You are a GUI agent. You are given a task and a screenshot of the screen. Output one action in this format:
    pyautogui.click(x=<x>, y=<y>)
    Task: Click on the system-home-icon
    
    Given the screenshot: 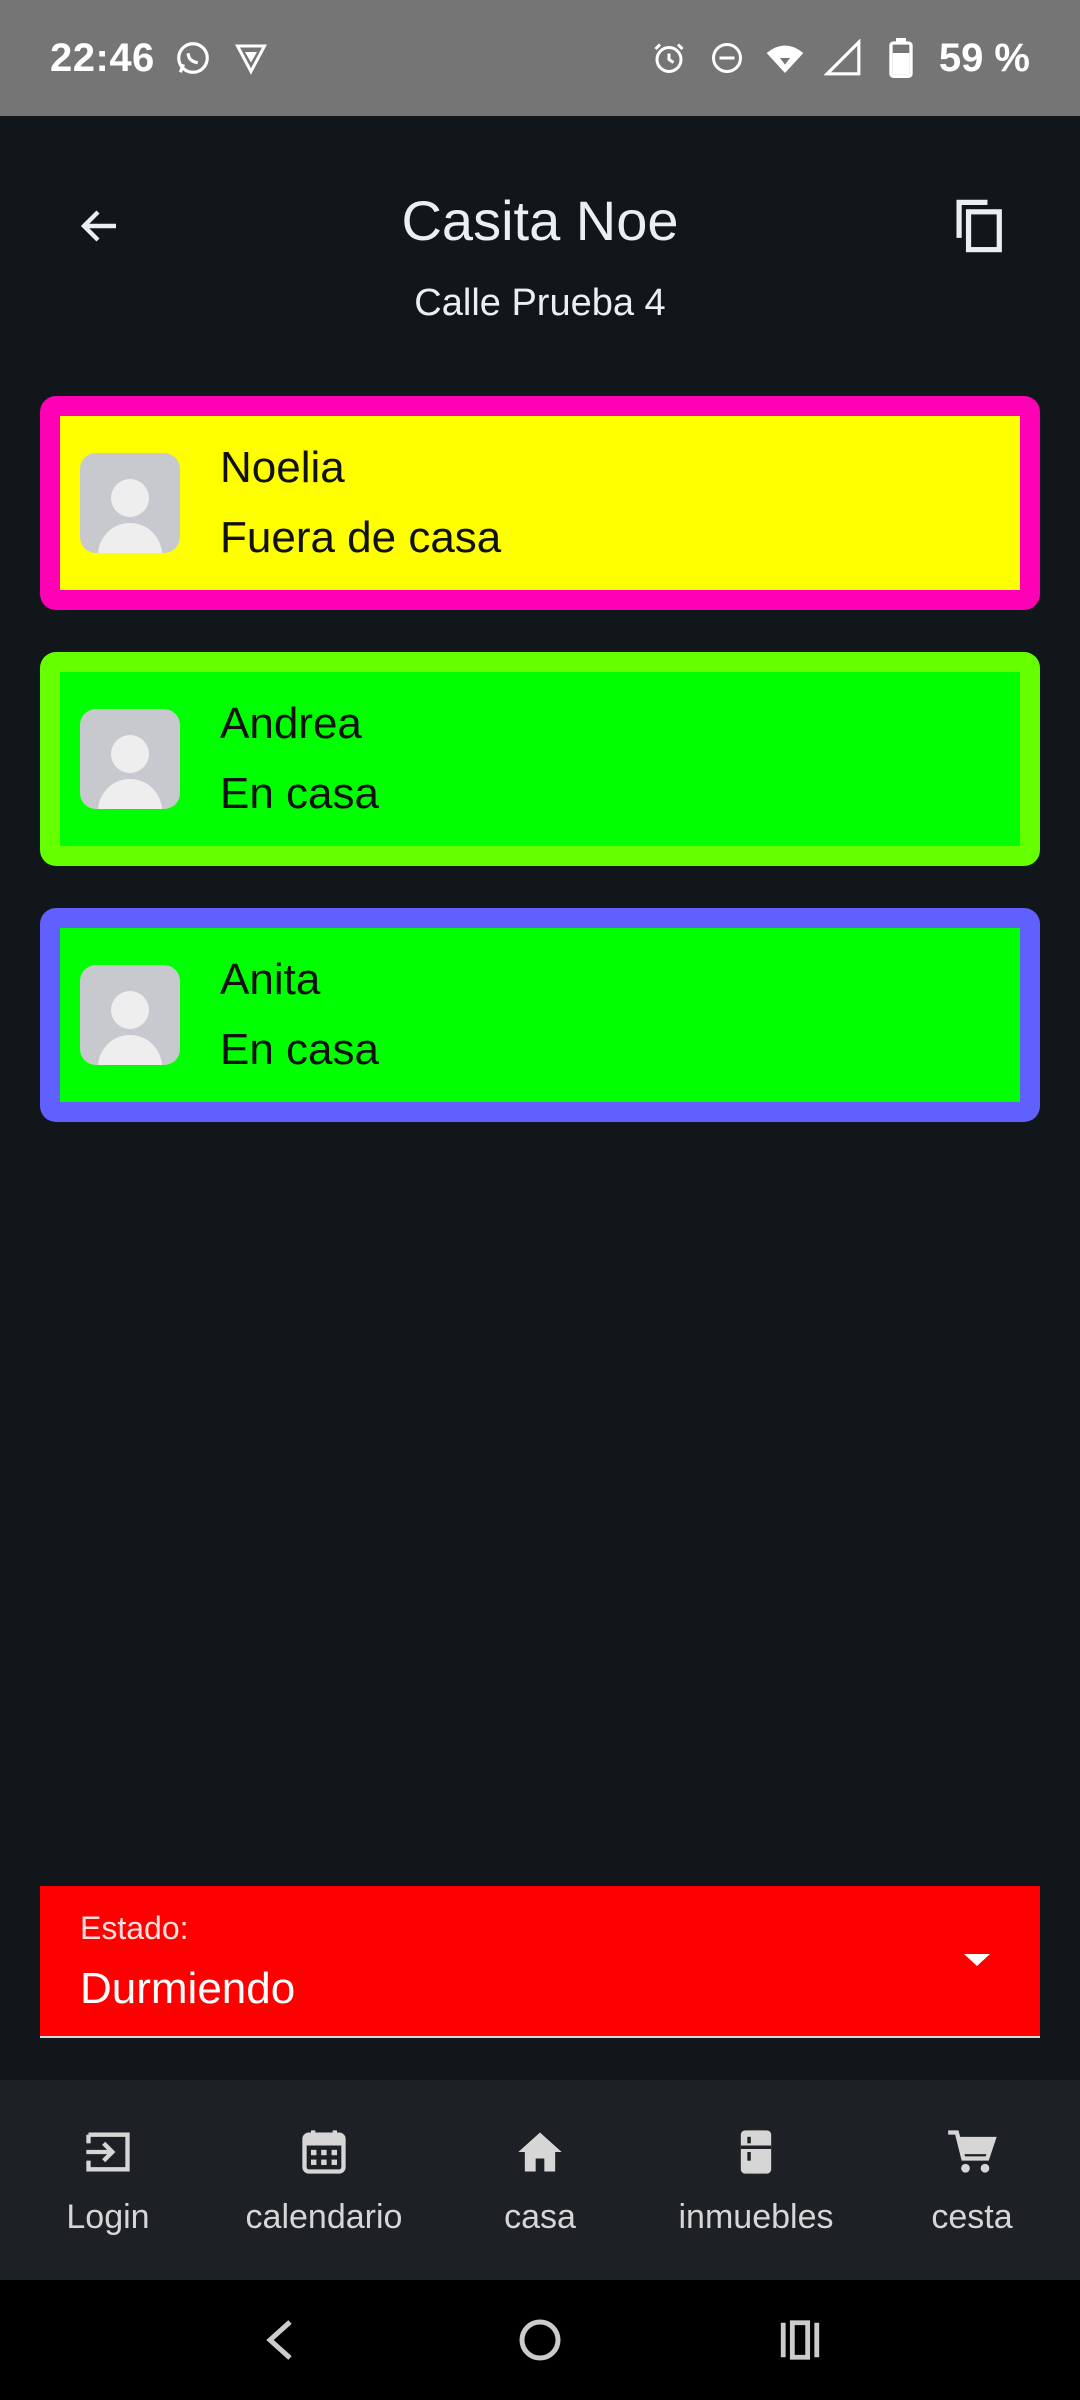 What is the action you would take?
    pyautogui.click(x=540, y=2340)
    